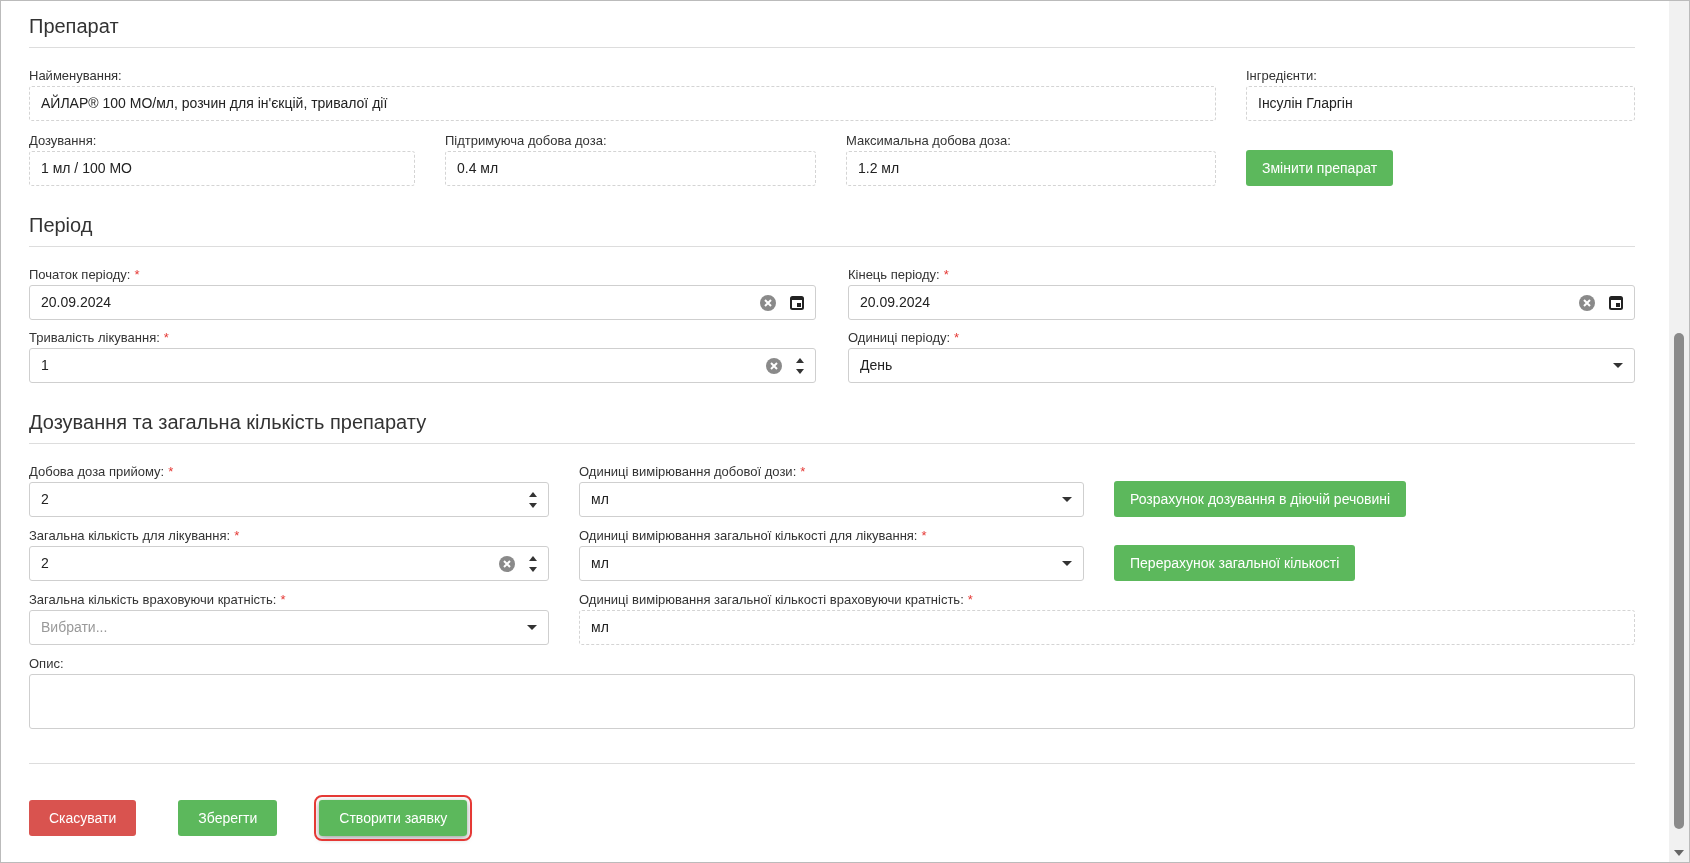  What do you see at coordinates (899, 338) in the screenshot?
I see `field-label: Одиниці періоду:` at bounding box center [899, 338].